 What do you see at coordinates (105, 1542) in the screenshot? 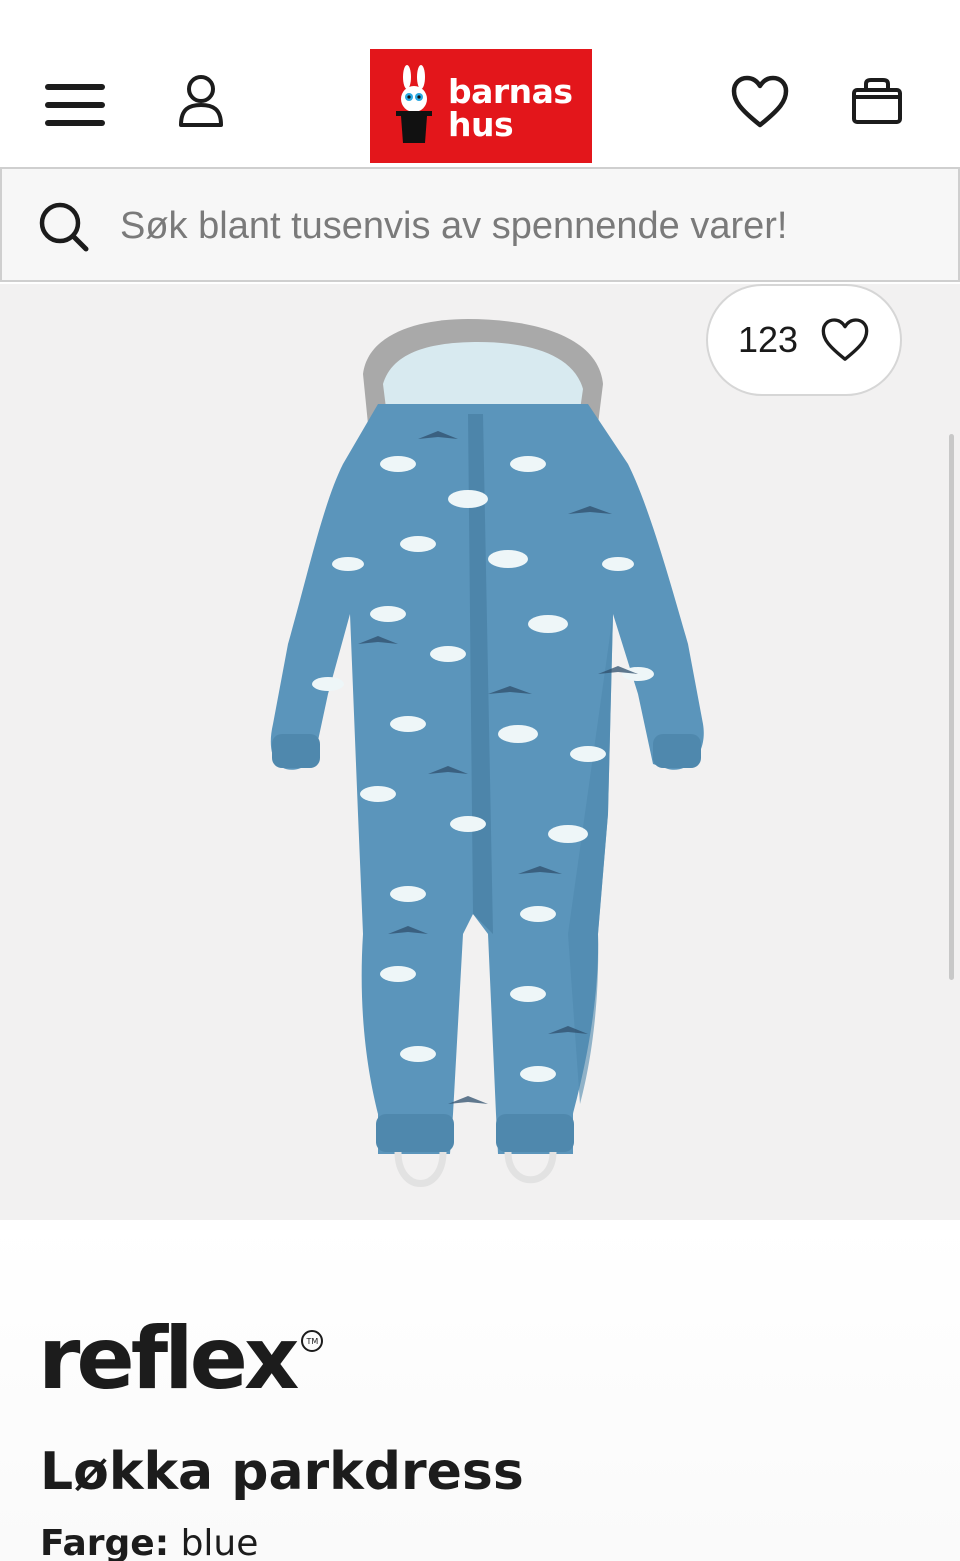
I see `color-label: Farge:` at bounding box center [105, 1542].